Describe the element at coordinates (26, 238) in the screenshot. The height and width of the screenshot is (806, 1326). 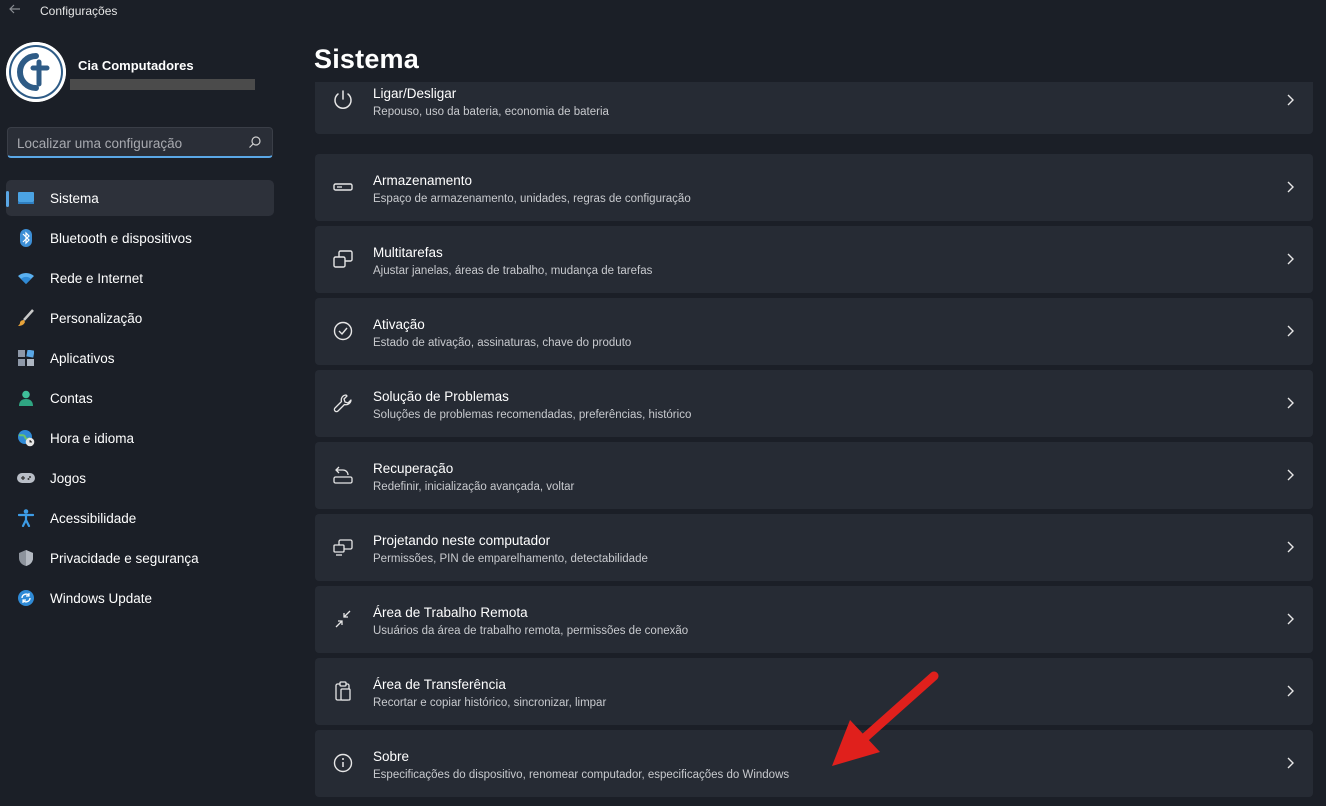
I see `bluetooth-icon` at that location.